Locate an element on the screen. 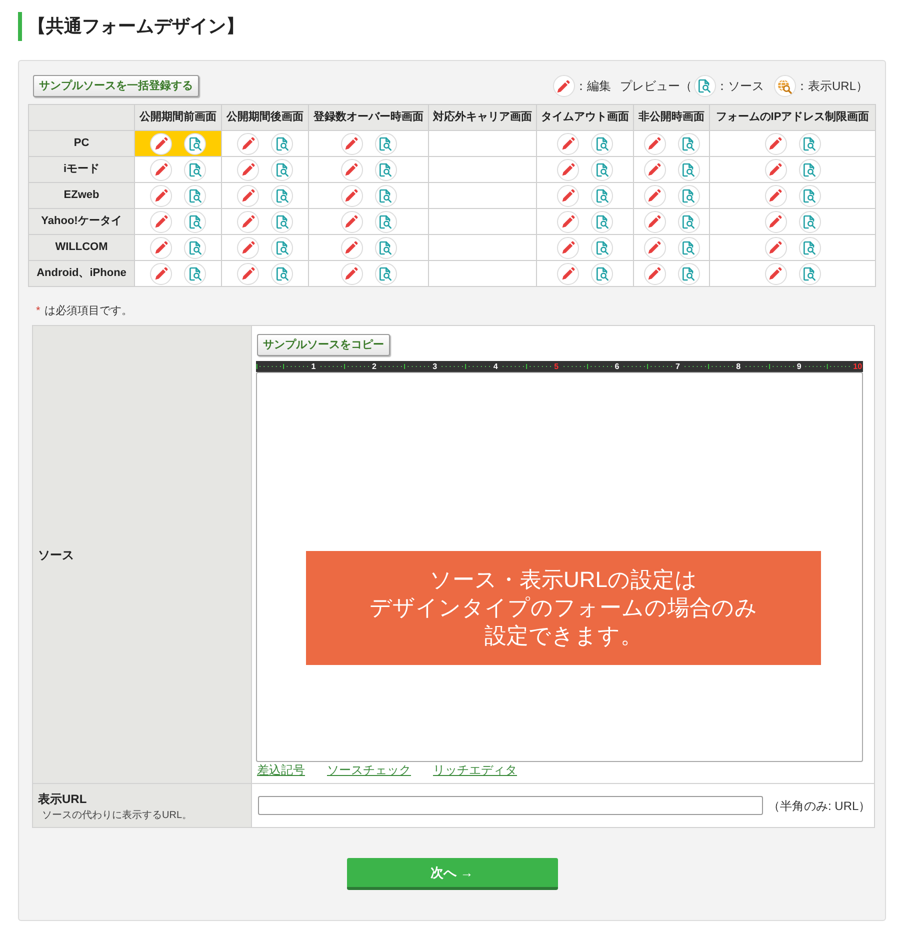 The height and width of the screenshot is (936, 900). next-button: 次へ → is located at coordinates (452, 874).